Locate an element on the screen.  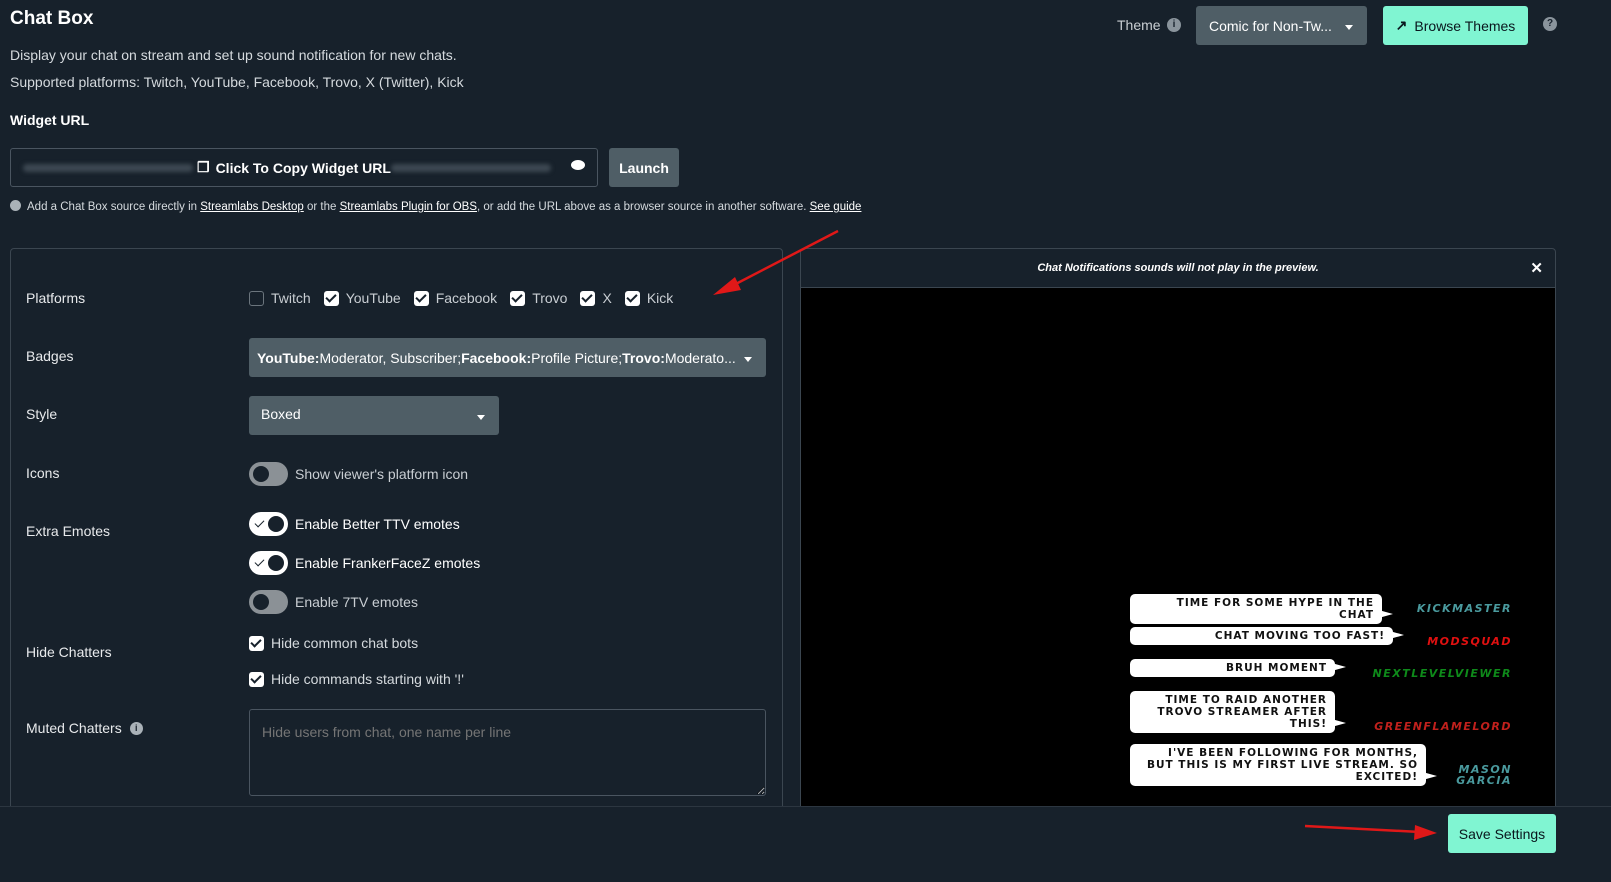
page-title: Chat Box is located at coordinates (52, 18).